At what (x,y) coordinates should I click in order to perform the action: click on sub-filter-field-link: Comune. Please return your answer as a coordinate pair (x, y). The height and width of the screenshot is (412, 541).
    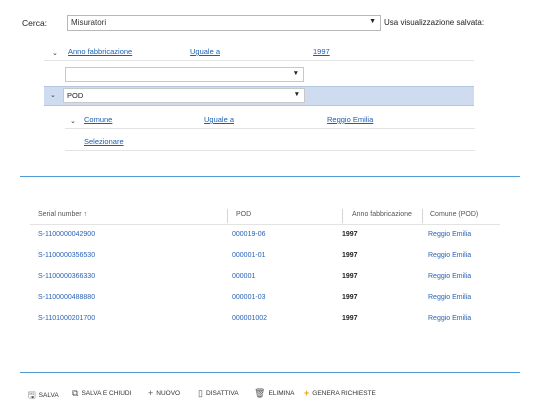
    Looking at the image, I should click on (98, 119).